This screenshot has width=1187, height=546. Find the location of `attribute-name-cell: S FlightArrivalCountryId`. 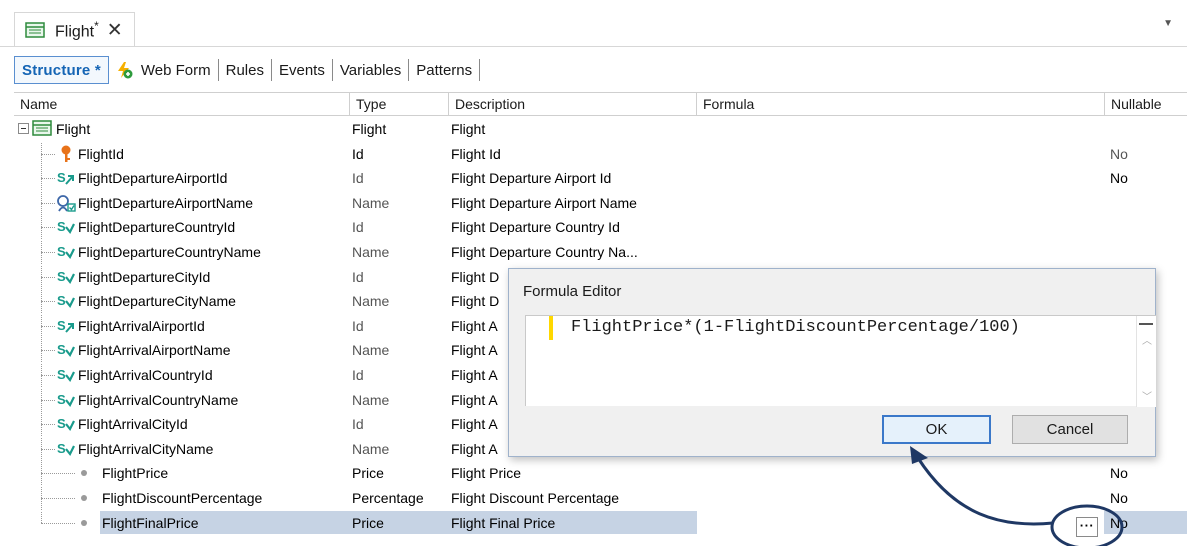

attribute-name-cell: S FlightArrivalCountryId is located at coordinates (182, 375).